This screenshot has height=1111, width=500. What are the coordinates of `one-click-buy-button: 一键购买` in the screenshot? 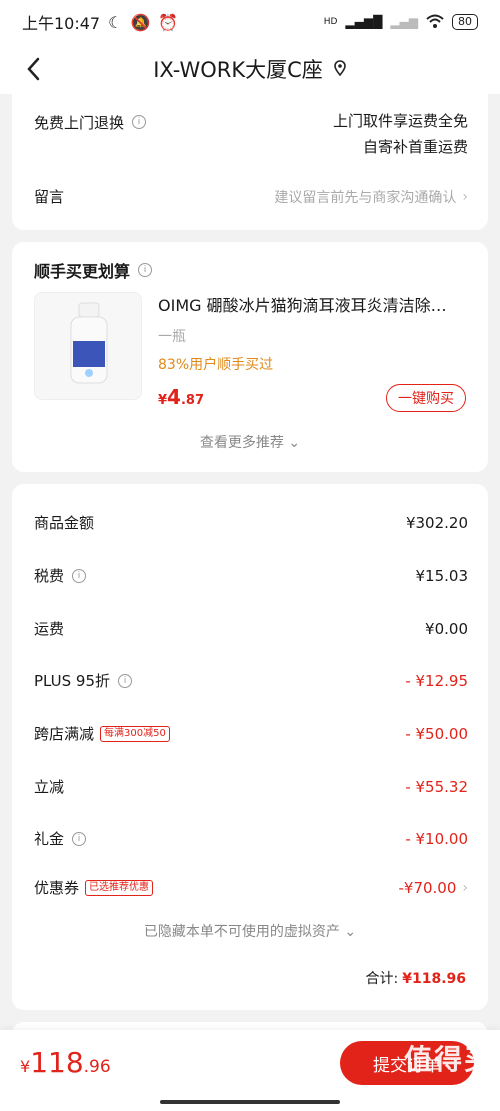 It's located at (426, 398).